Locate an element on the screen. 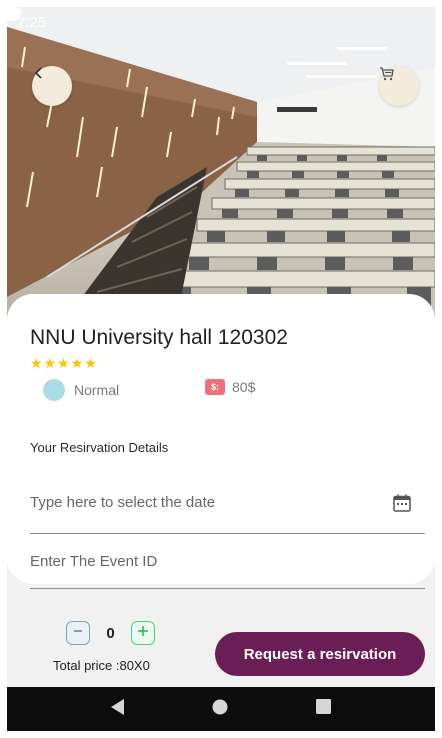 This screenshot has height=738, width=442. navigation-bar is located at coordinates (221, 709).